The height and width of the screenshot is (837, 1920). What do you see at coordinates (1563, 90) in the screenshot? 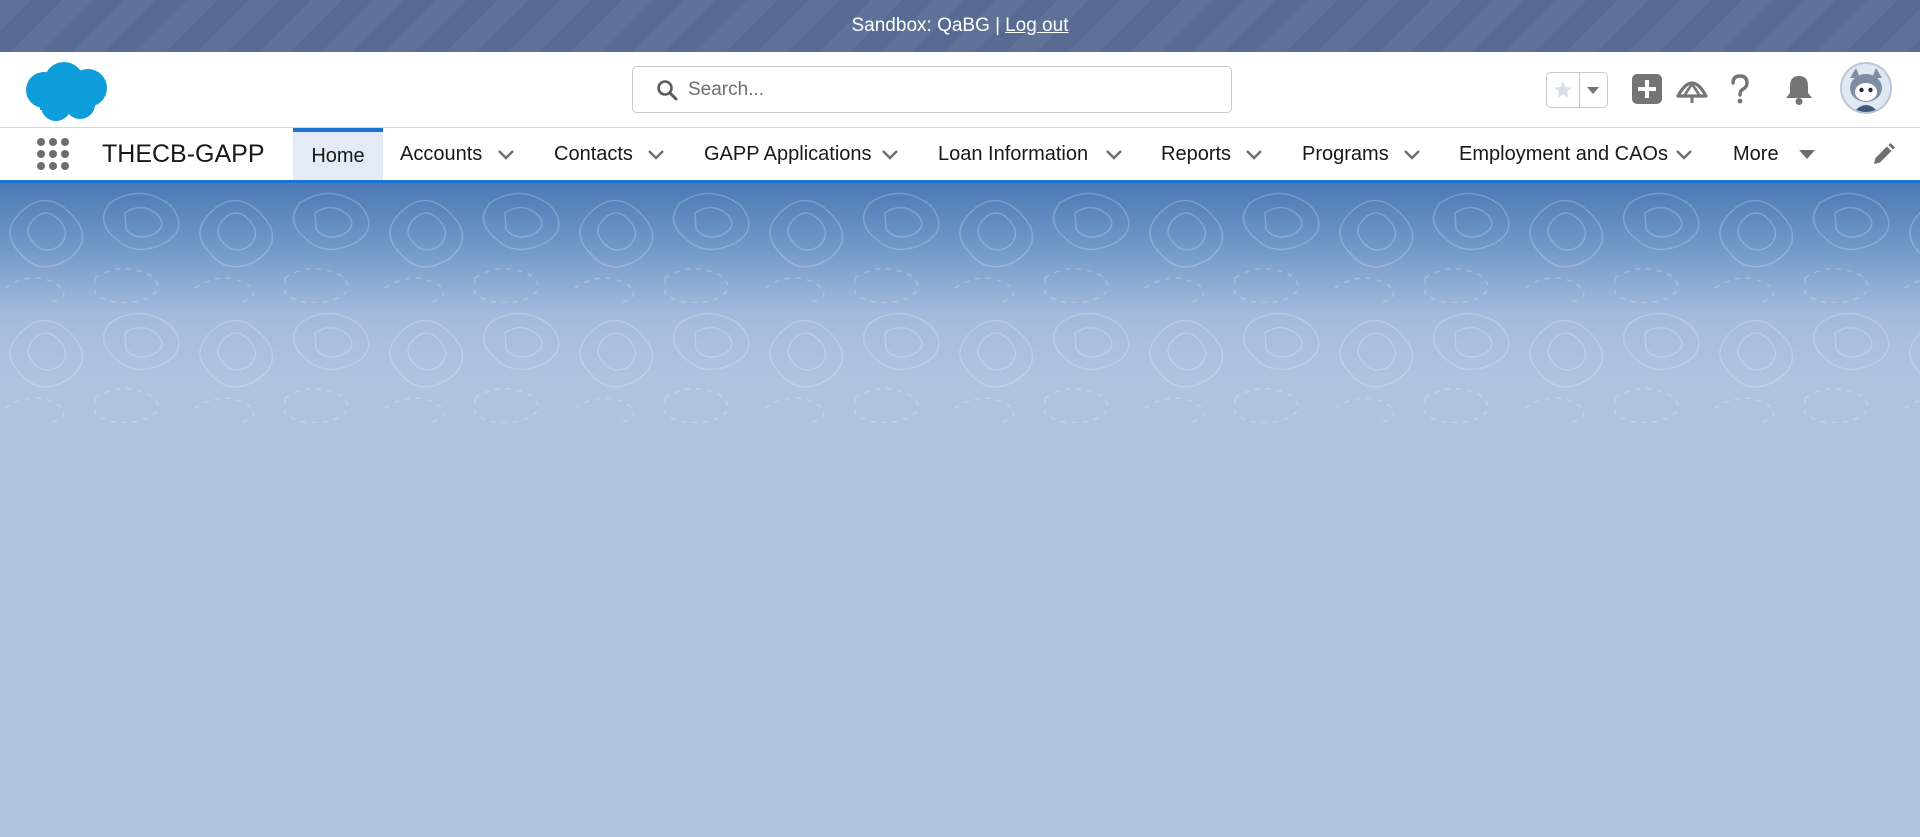
I see `star-icon` at bounding box center [1563, 90].